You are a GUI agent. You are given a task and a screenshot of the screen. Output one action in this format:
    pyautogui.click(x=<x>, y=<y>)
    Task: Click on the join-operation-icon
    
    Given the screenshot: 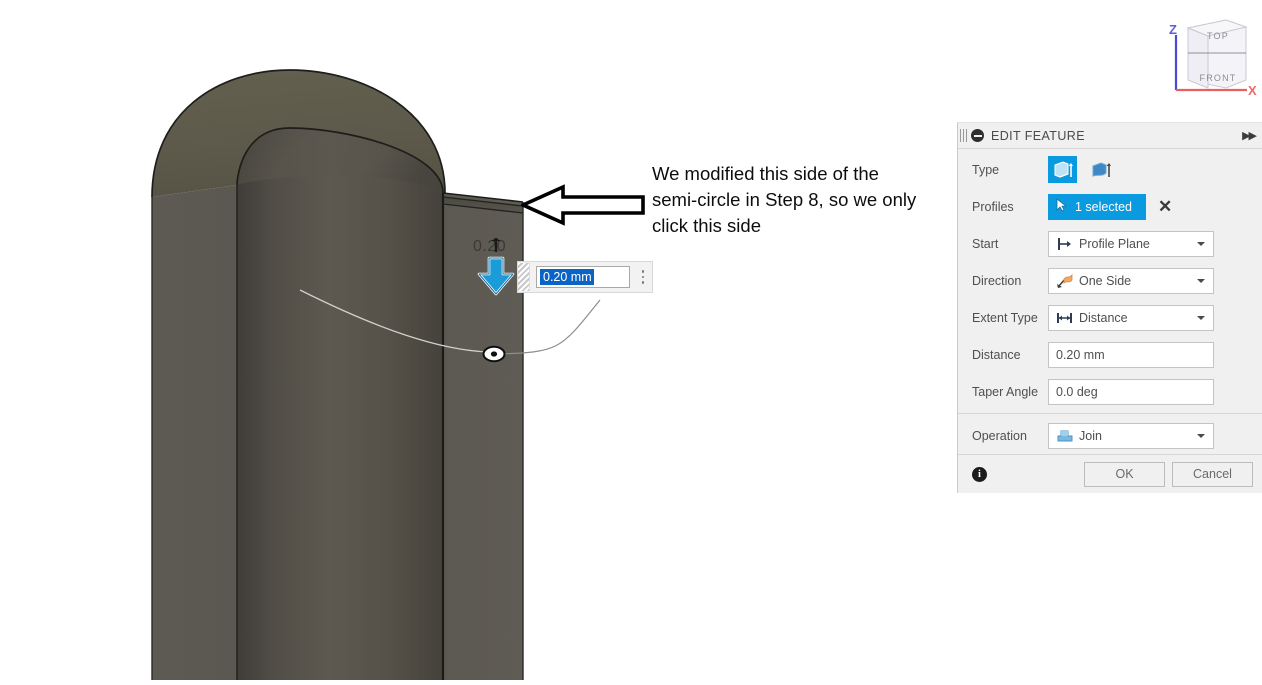 What is the action you would take?
    pyautogui.click(x=1065, y=436)
    